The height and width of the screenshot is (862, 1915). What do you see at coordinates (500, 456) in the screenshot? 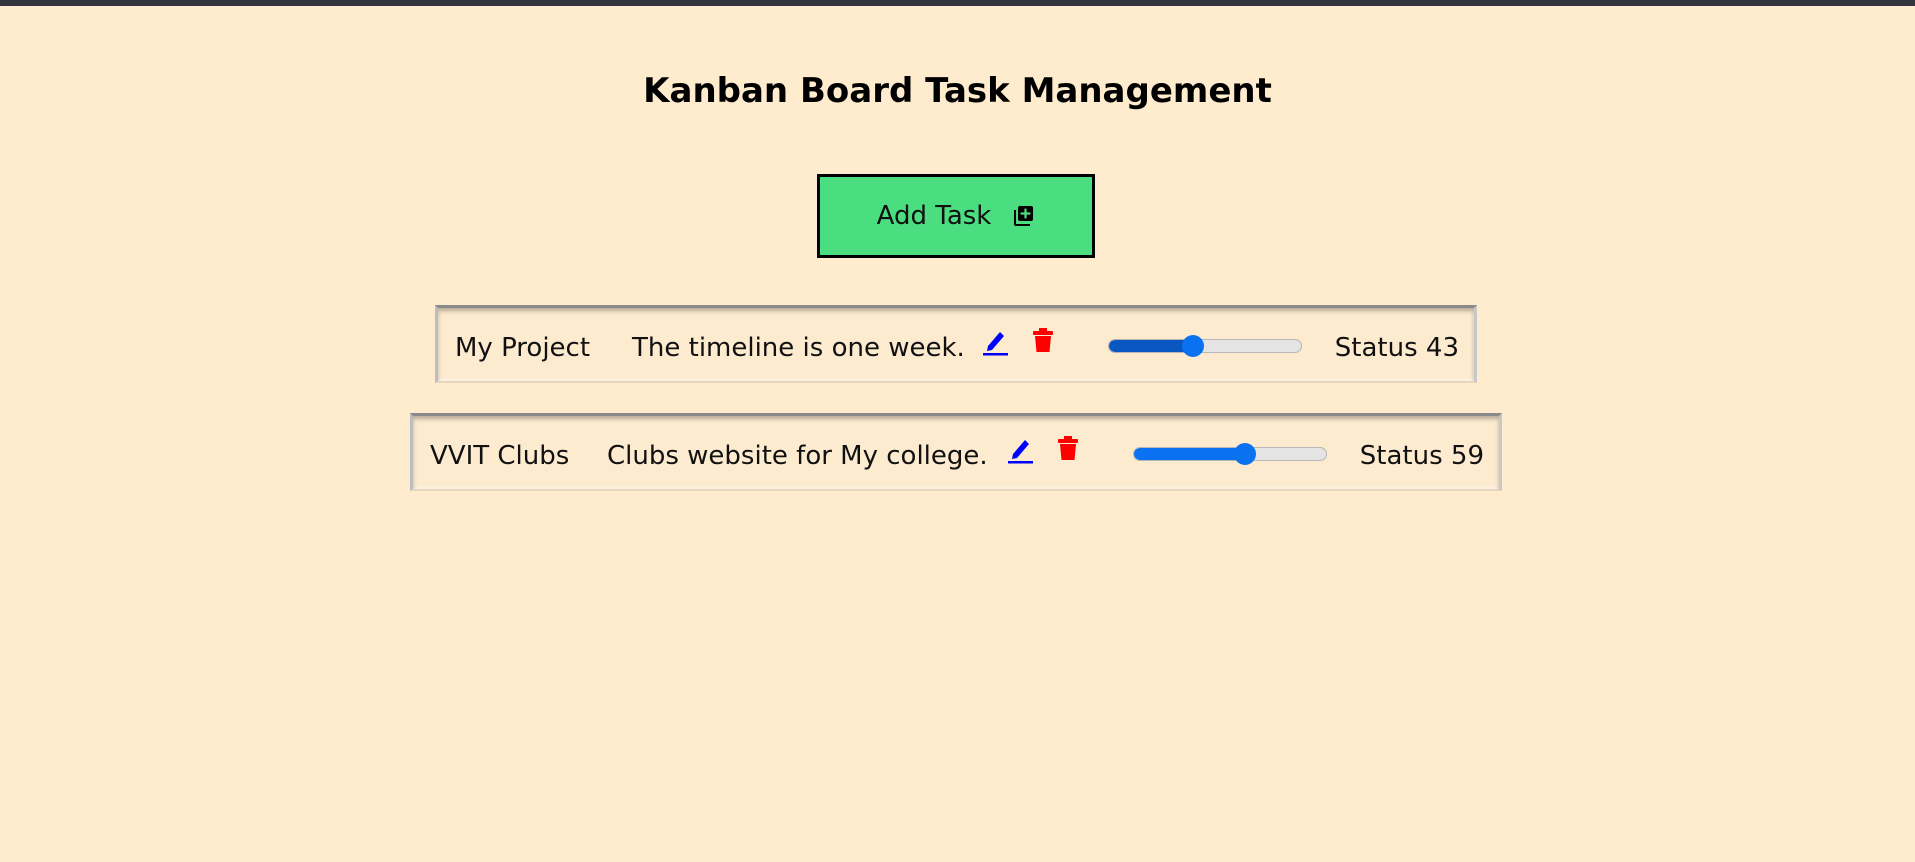
I see `task-title: VVIT Clubs` at bounding box center [500, 456].